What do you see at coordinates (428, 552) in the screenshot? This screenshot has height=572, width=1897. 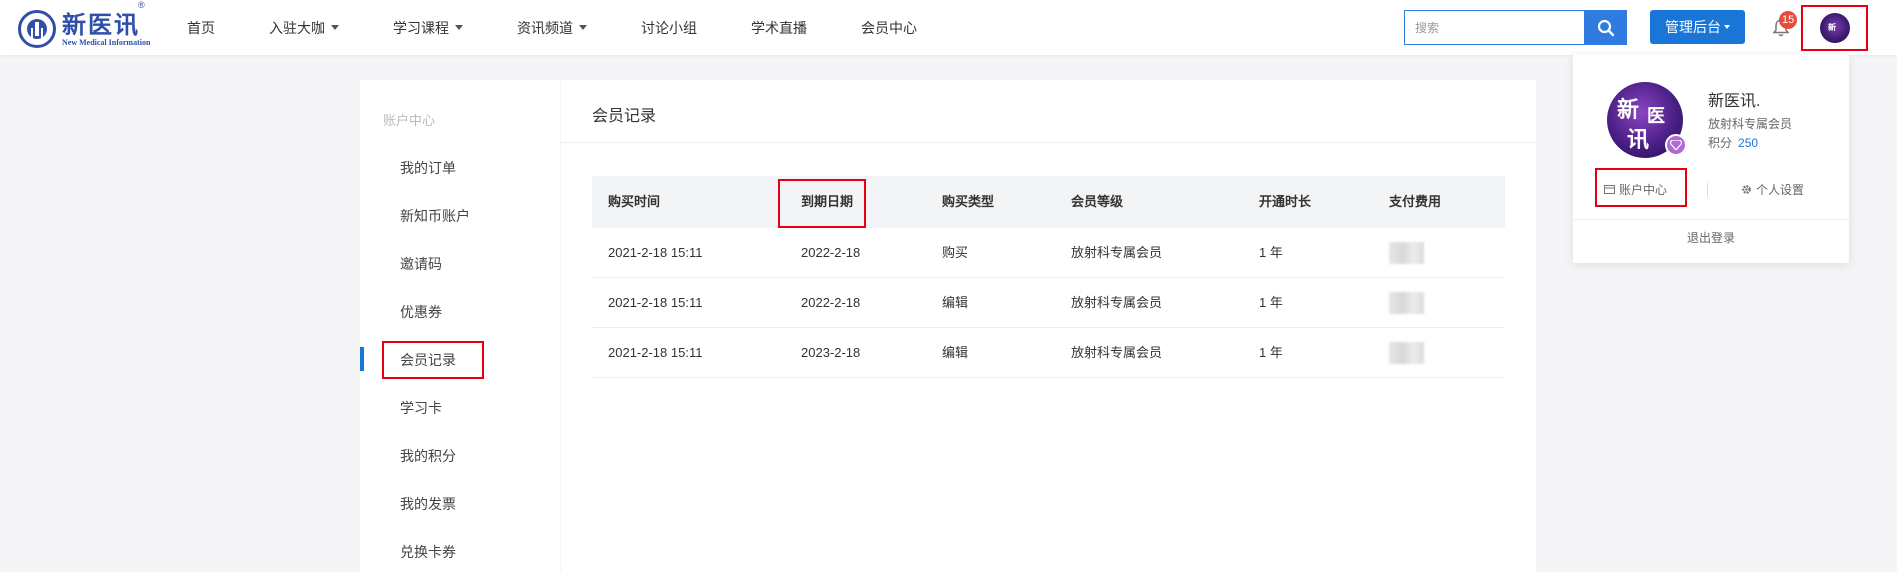 I see `sidebar-item-redeem-card: 兑换卡券` at bounding box center [428, 552].